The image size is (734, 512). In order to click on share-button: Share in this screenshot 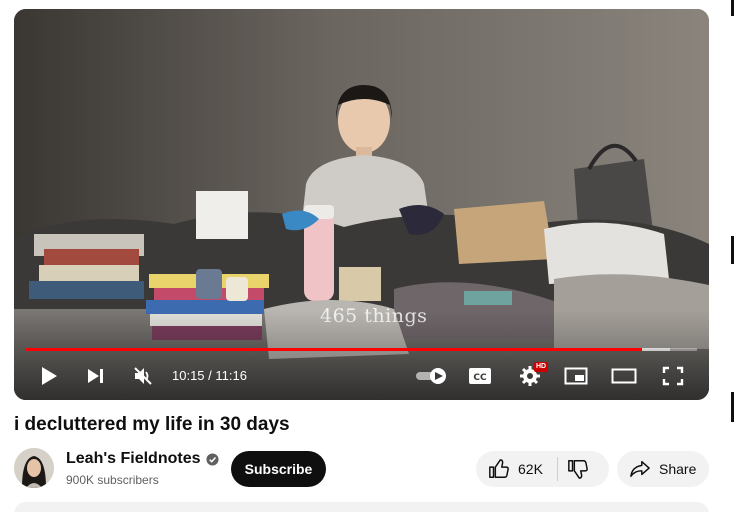, I will do `click(663, 469)`.